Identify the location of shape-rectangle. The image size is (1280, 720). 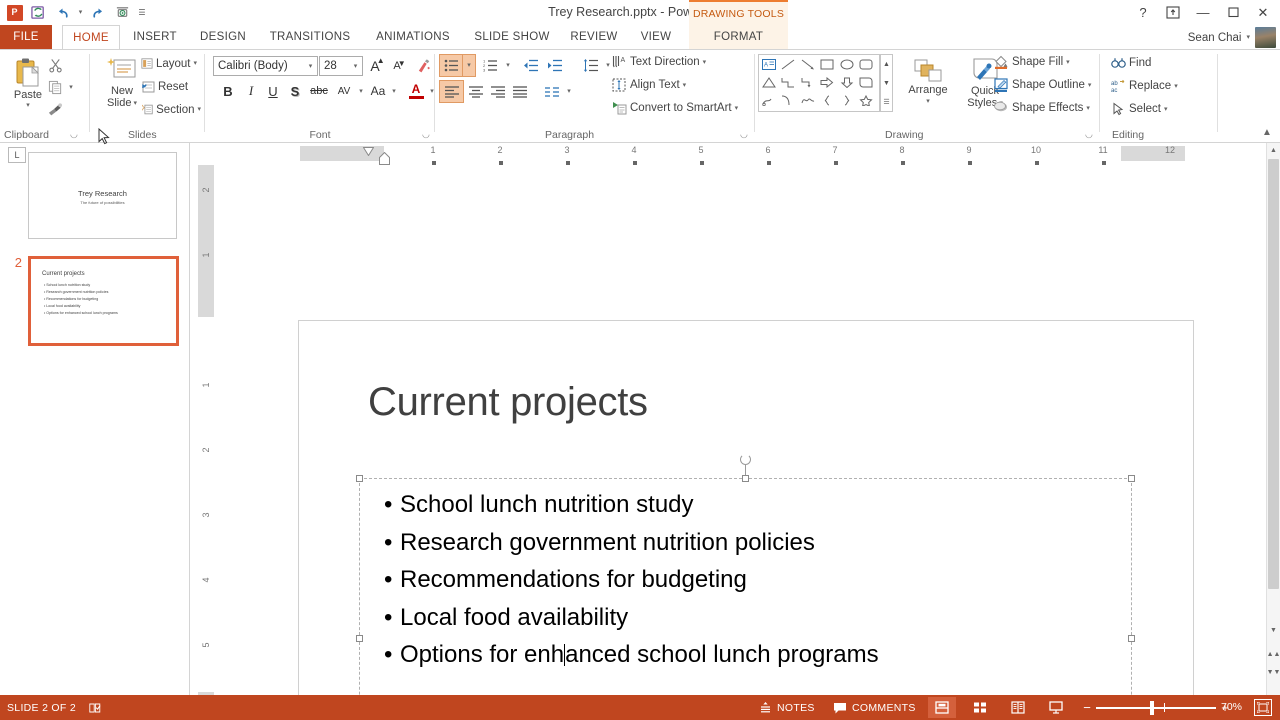
(828, 64).